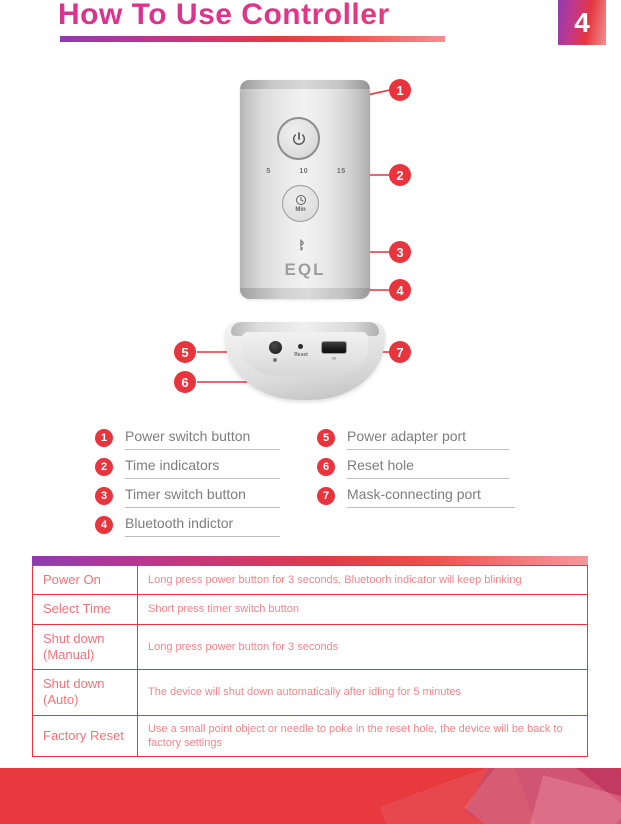 The image size is (621, 824). Describe the element at coordinates (310, 560) in the screenshot. I see `table-header-gradient-bar` at that location.